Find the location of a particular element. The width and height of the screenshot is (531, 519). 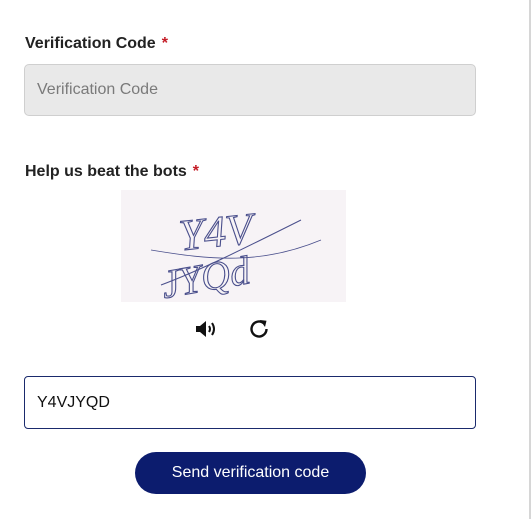

captcha-controls is located at coordinates (236, 329).